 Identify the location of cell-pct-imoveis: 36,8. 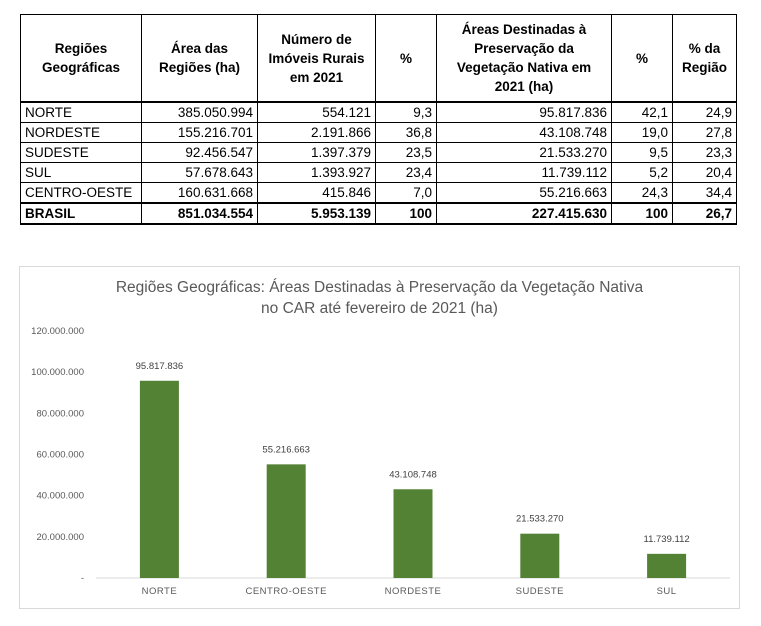
(406, 132).